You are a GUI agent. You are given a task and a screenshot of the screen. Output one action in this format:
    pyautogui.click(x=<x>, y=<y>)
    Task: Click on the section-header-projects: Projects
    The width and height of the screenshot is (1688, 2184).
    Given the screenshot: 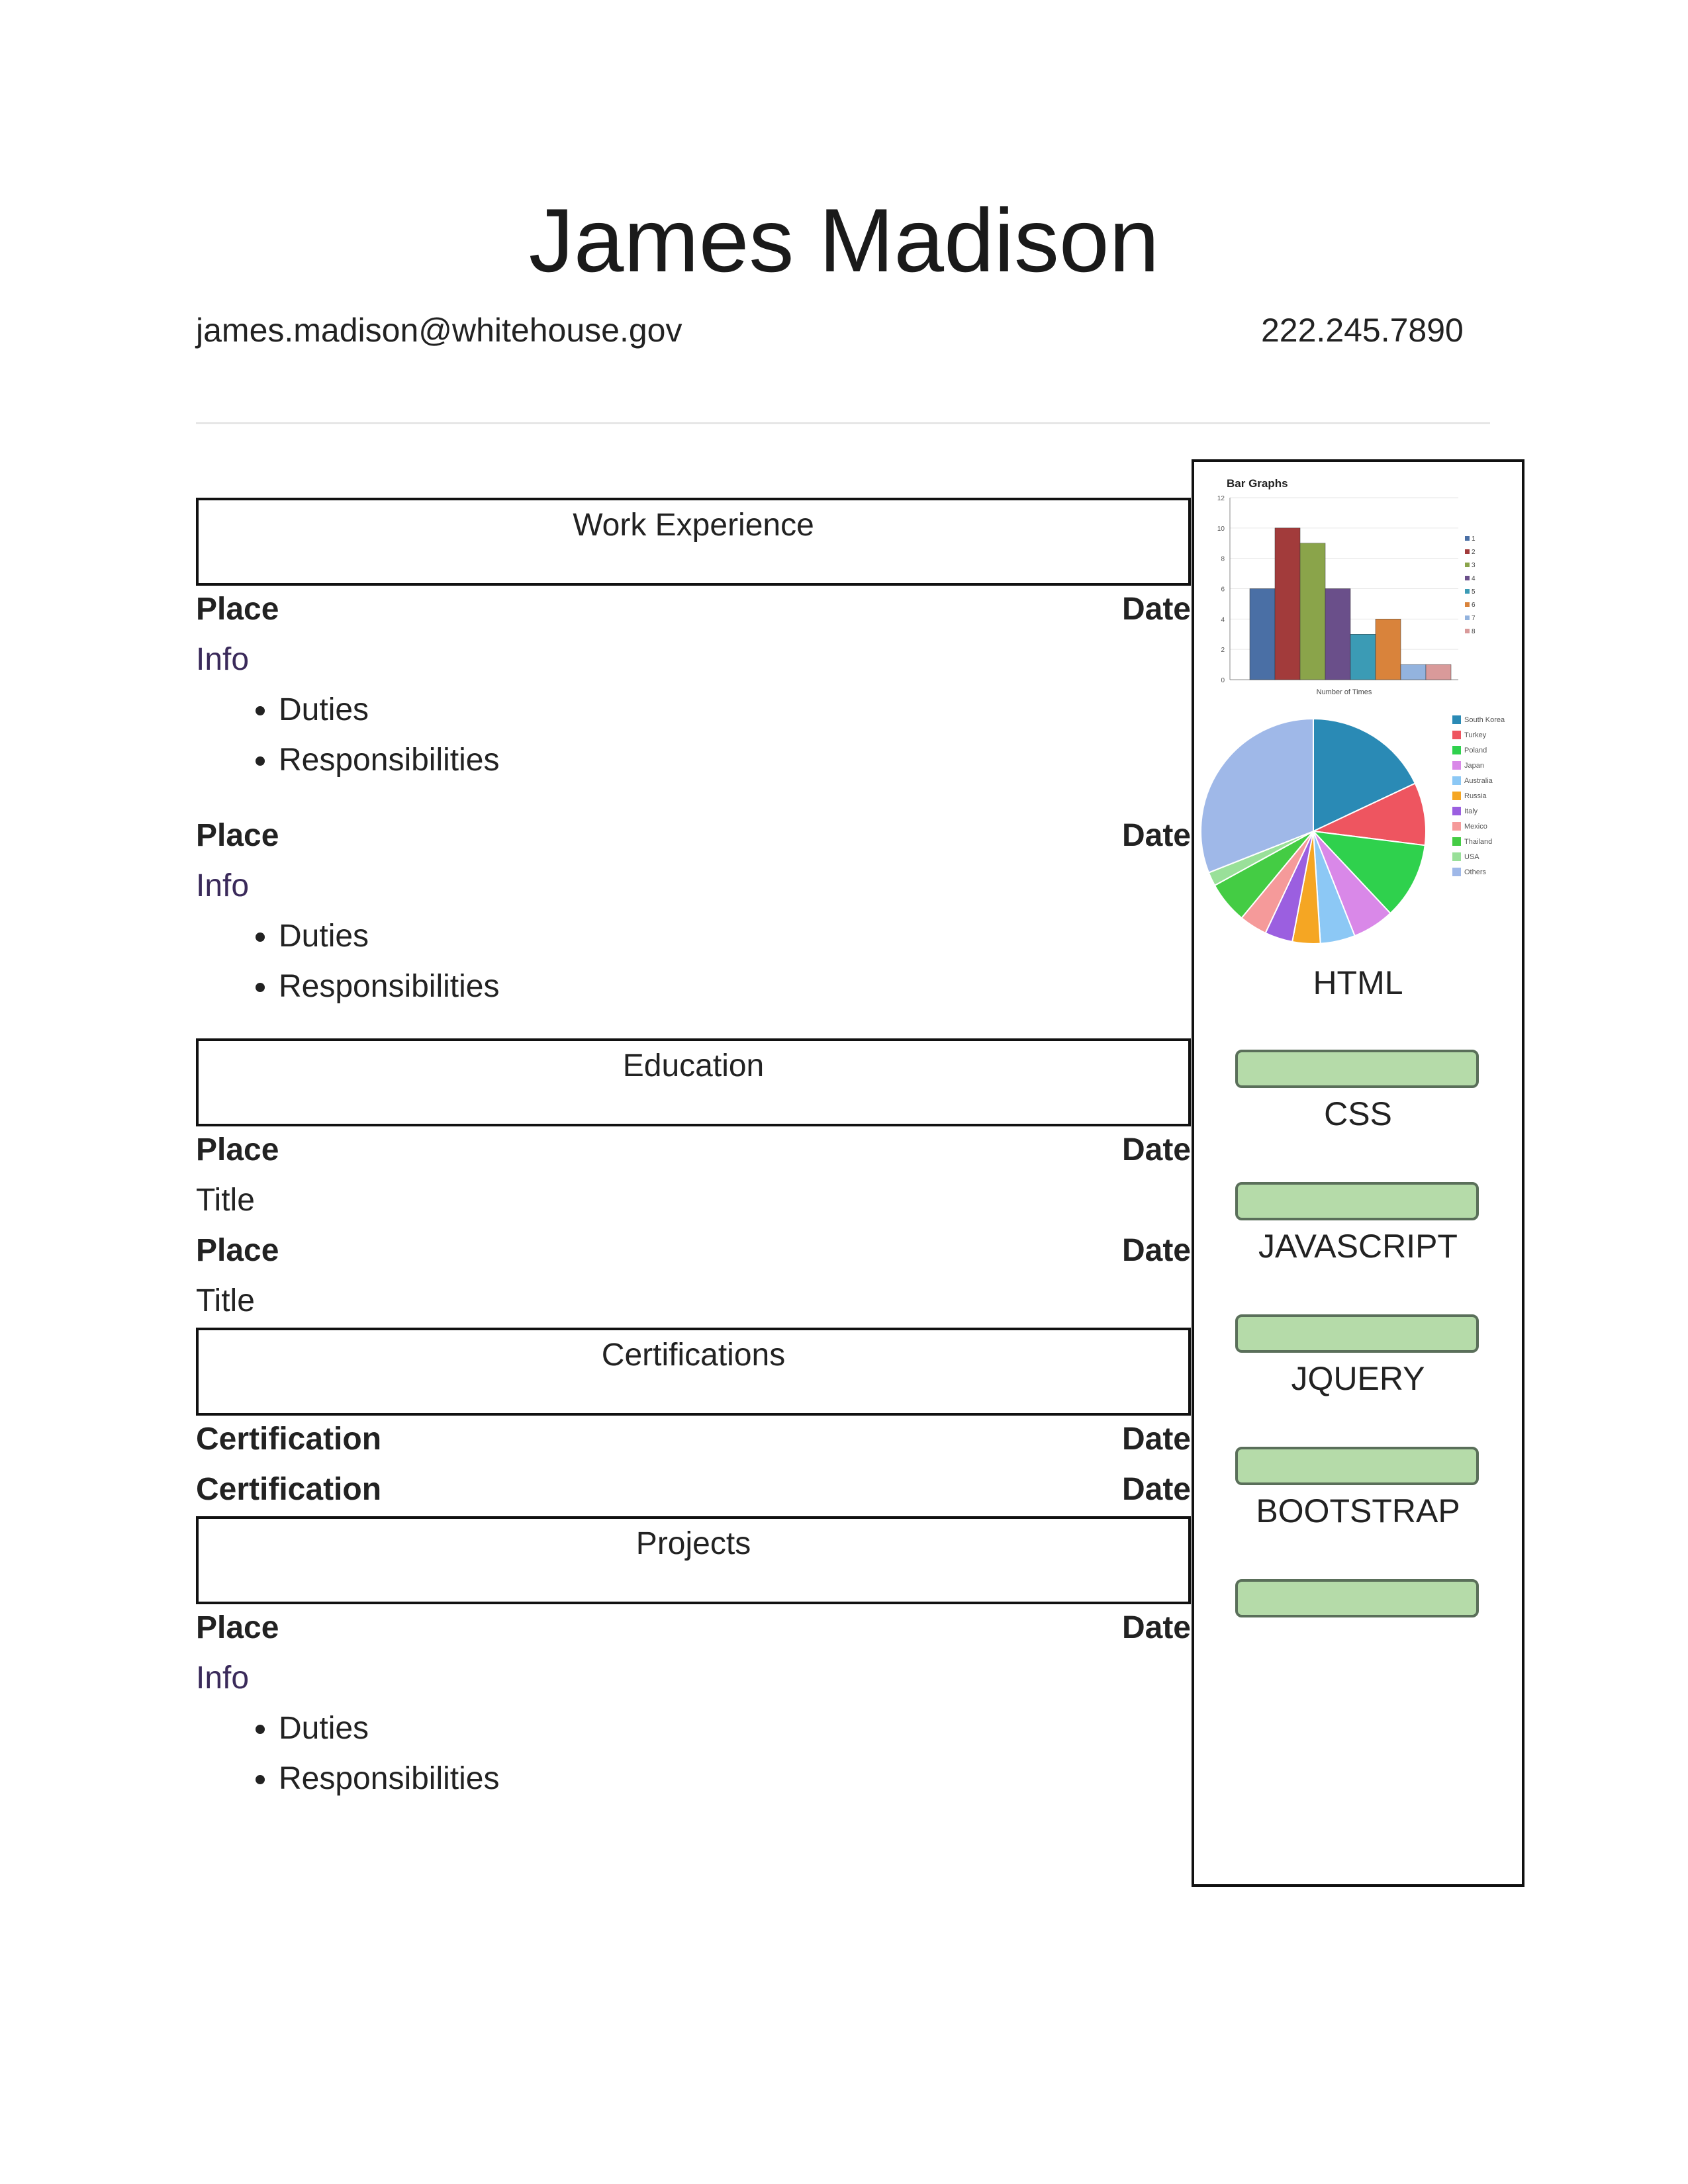 What is the action you would take?
    pyautogui.click(x=693, y=1560)
    